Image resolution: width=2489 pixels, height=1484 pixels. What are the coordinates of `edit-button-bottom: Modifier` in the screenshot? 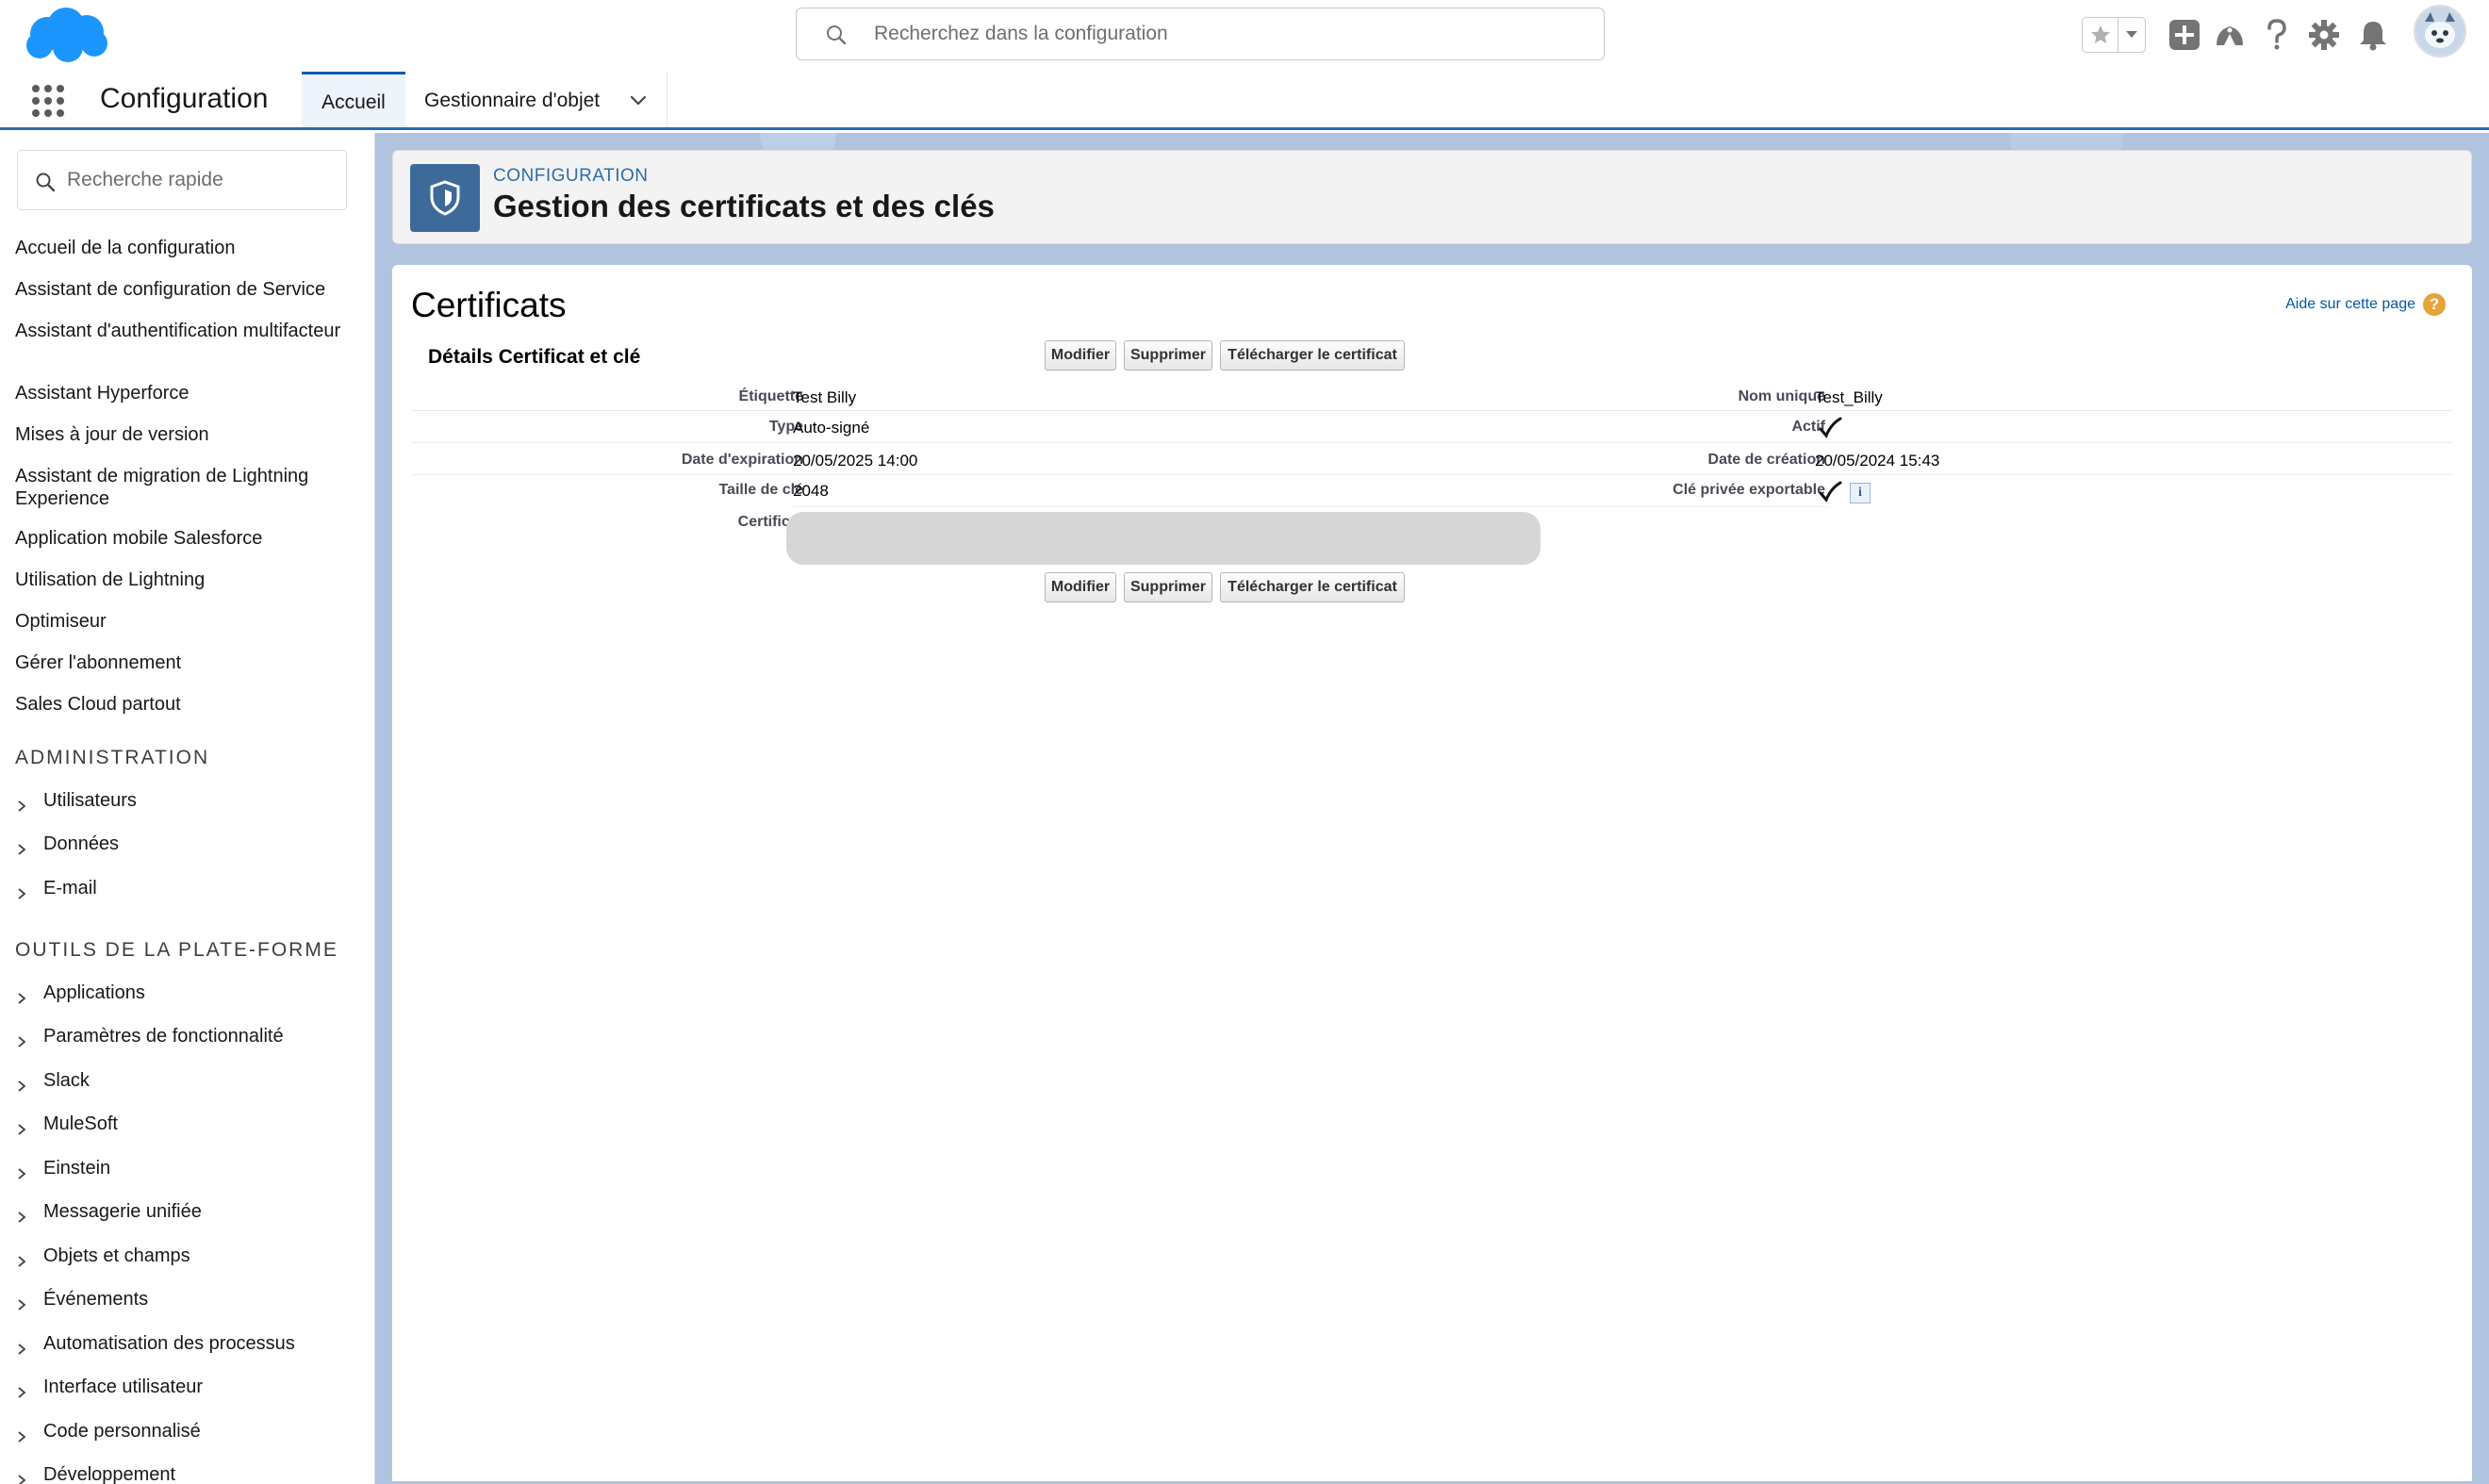 It's located at (1080, 587).